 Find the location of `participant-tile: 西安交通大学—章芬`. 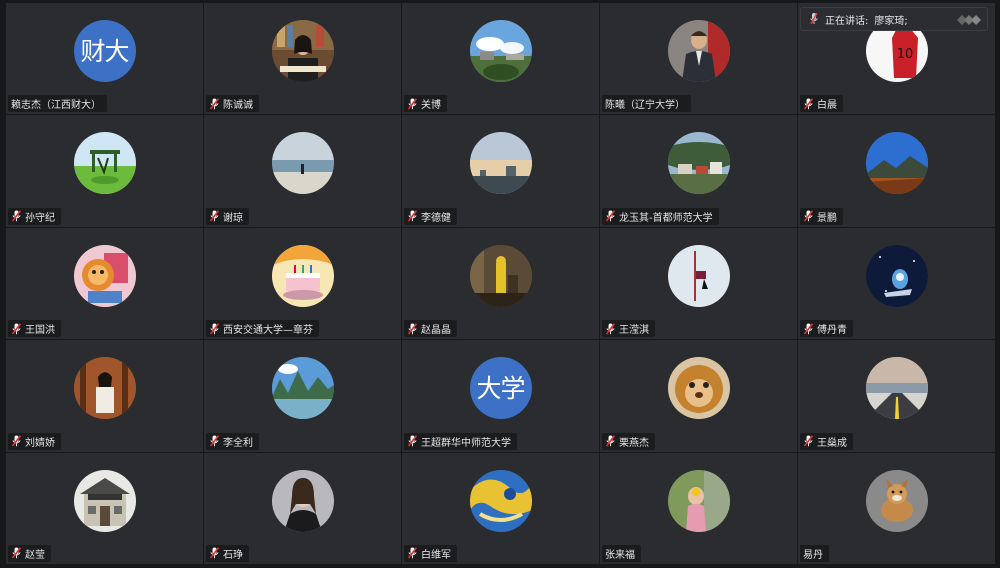

participant-tile: 西安交通大学—章芬 is located at coordinates (303, 284).